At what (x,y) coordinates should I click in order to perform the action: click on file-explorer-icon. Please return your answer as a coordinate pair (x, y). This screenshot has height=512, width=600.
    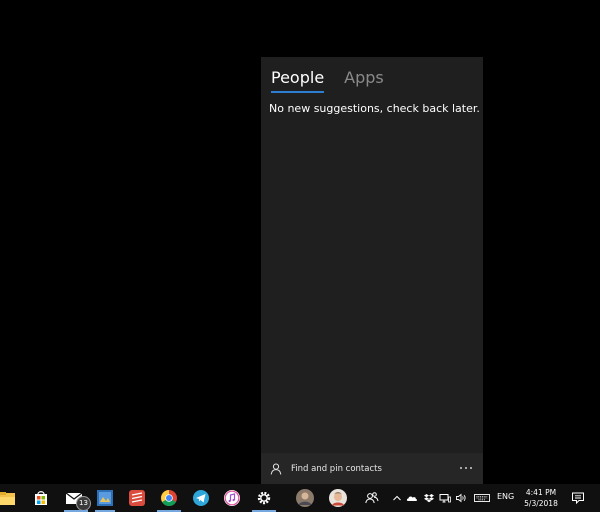
    Looking at the image, I should click on (8, 498).